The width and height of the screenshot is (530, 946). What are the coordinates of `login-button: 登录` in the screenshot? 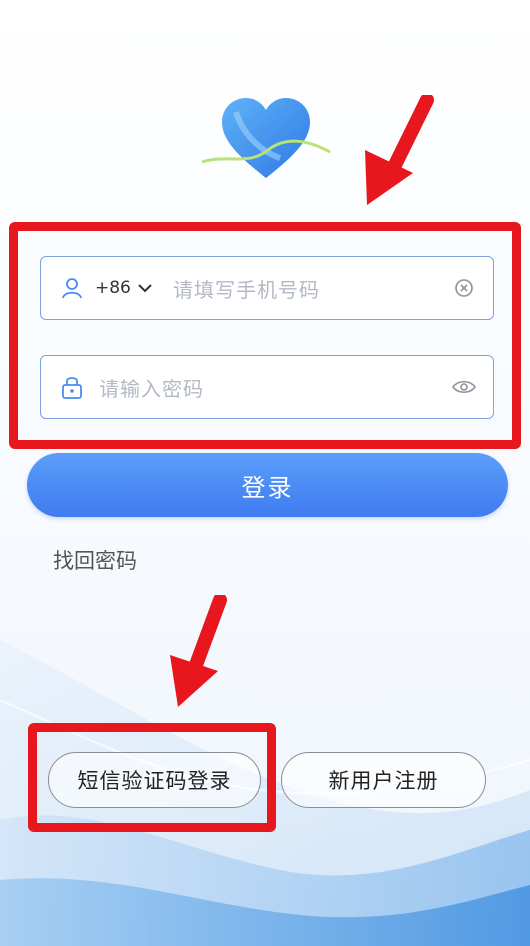 It's located at (267, 485).